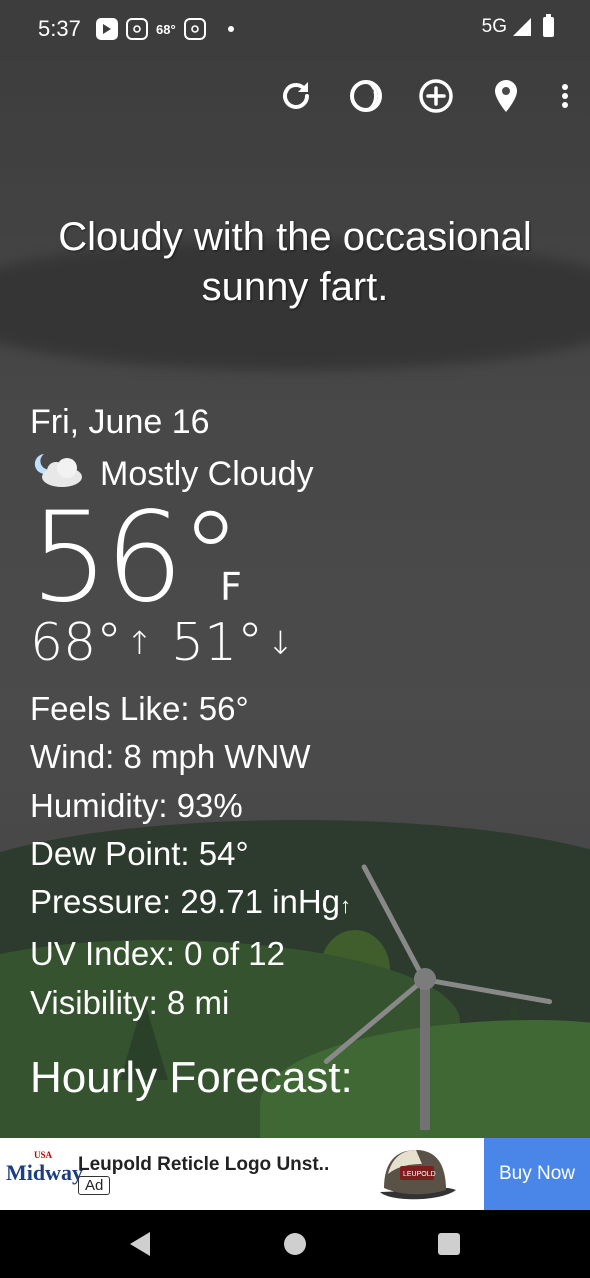 Image resolution: width=590 pixels, height=1278 pixels. What do you see at coordinates (136, 558) in the screenshot?
I see `current-temperature: 56°` at bounding box center [136, 558].